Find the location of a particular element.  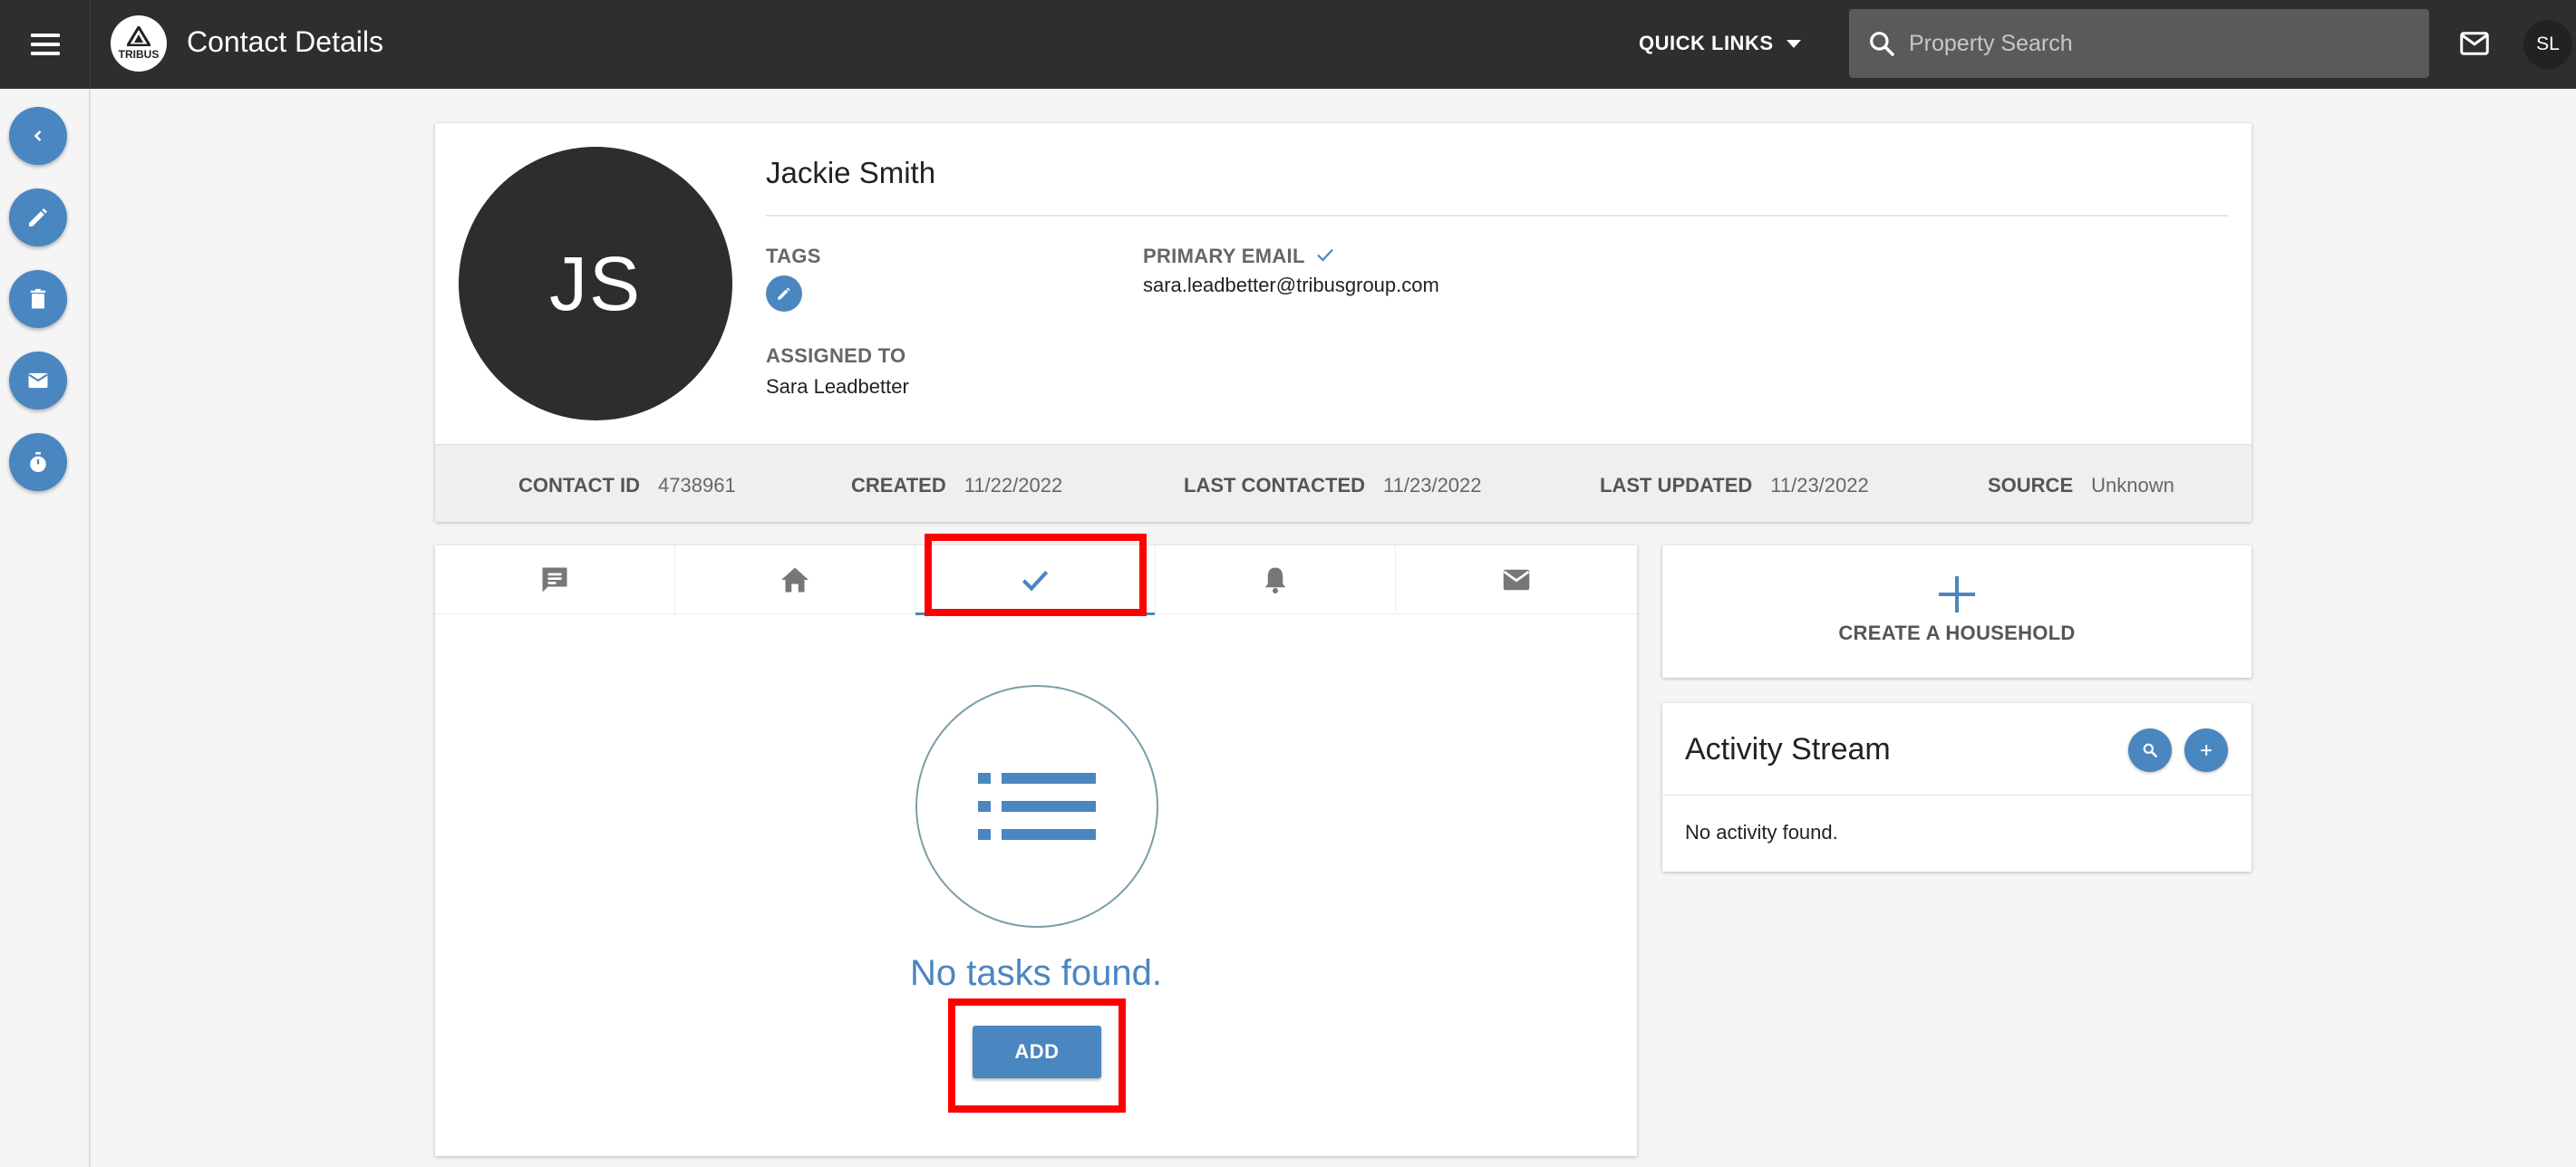

stopwatch-icon is located at coordinates (38, 462).